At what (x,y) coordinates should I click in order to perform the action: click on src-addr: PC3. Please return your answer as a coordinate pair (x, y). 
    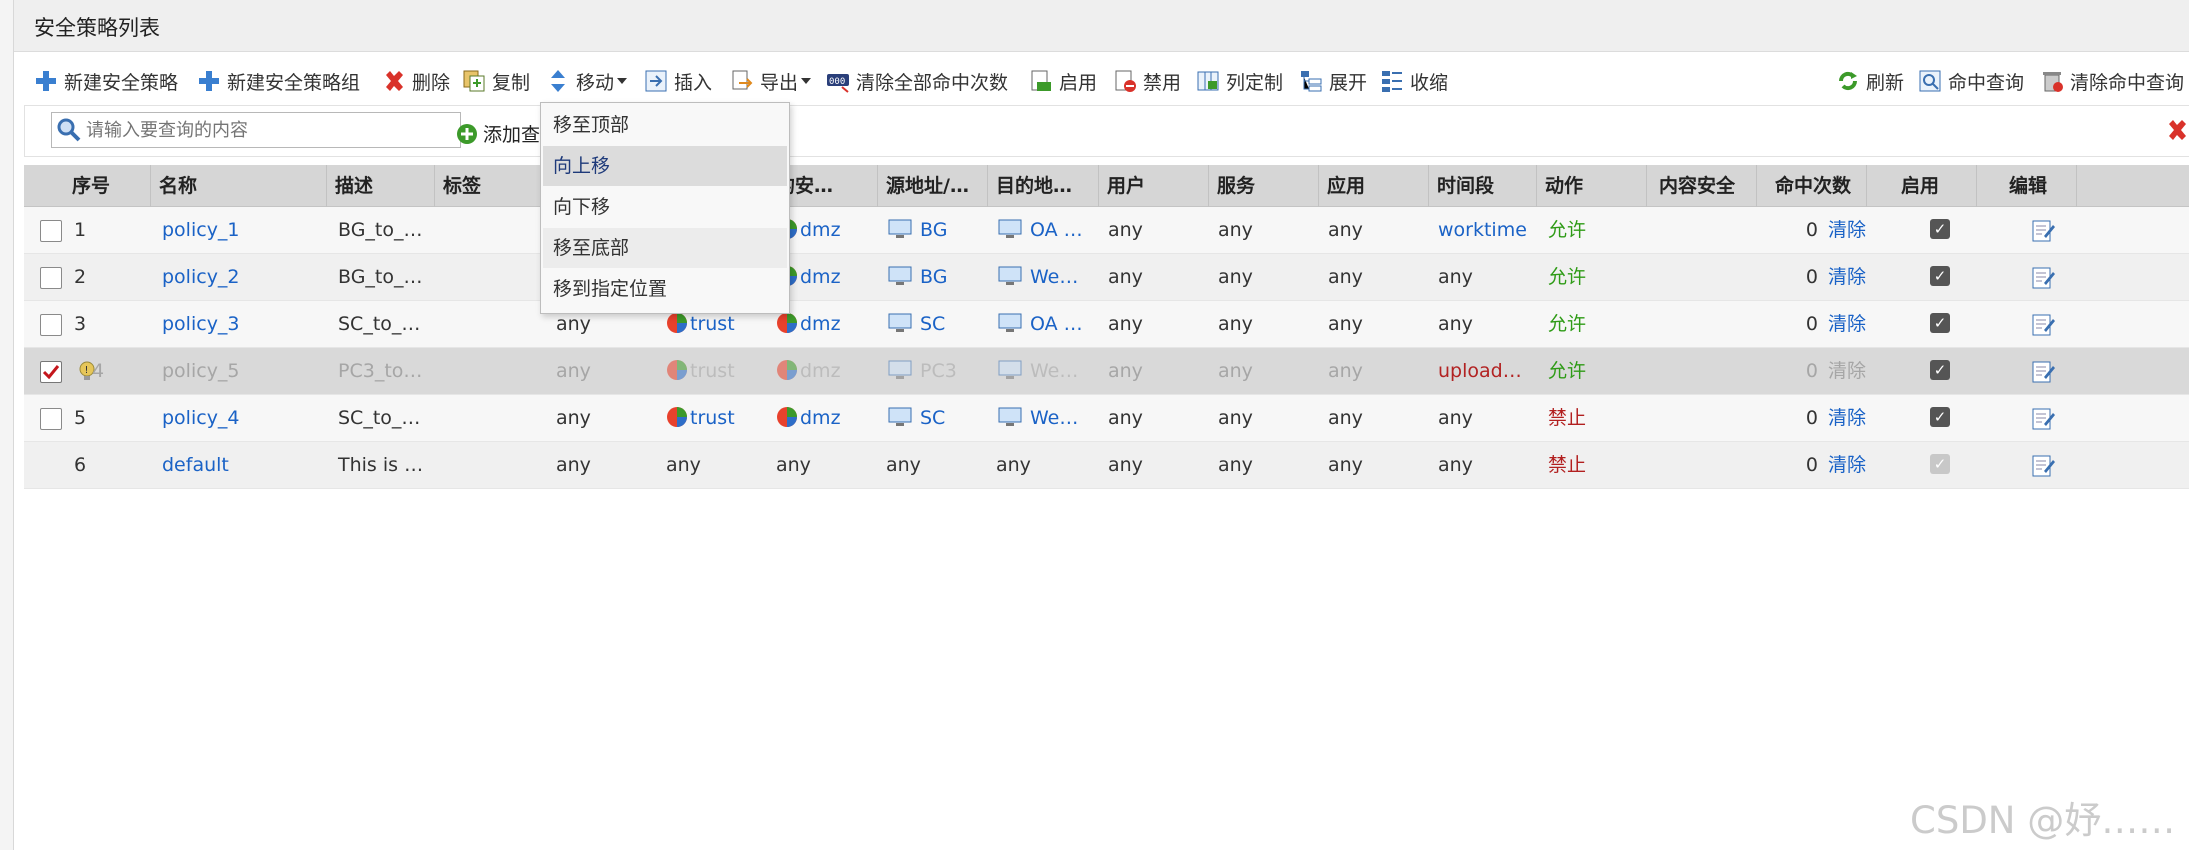
    Looking at the image, I should click on (935, 371).